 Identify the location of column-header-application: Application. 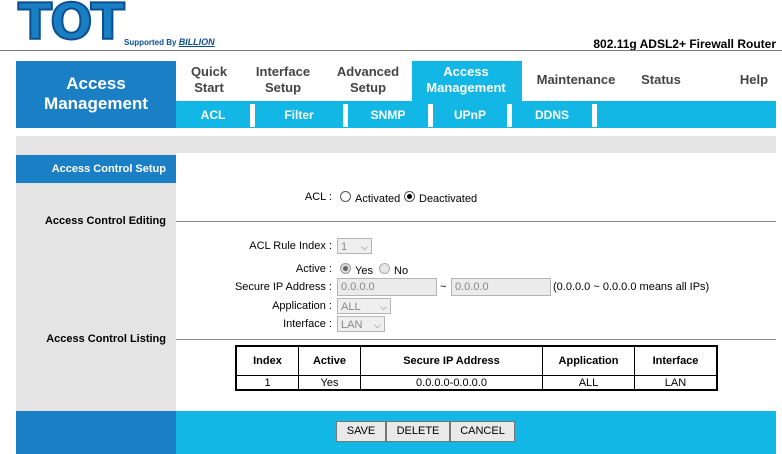
(588, 361).